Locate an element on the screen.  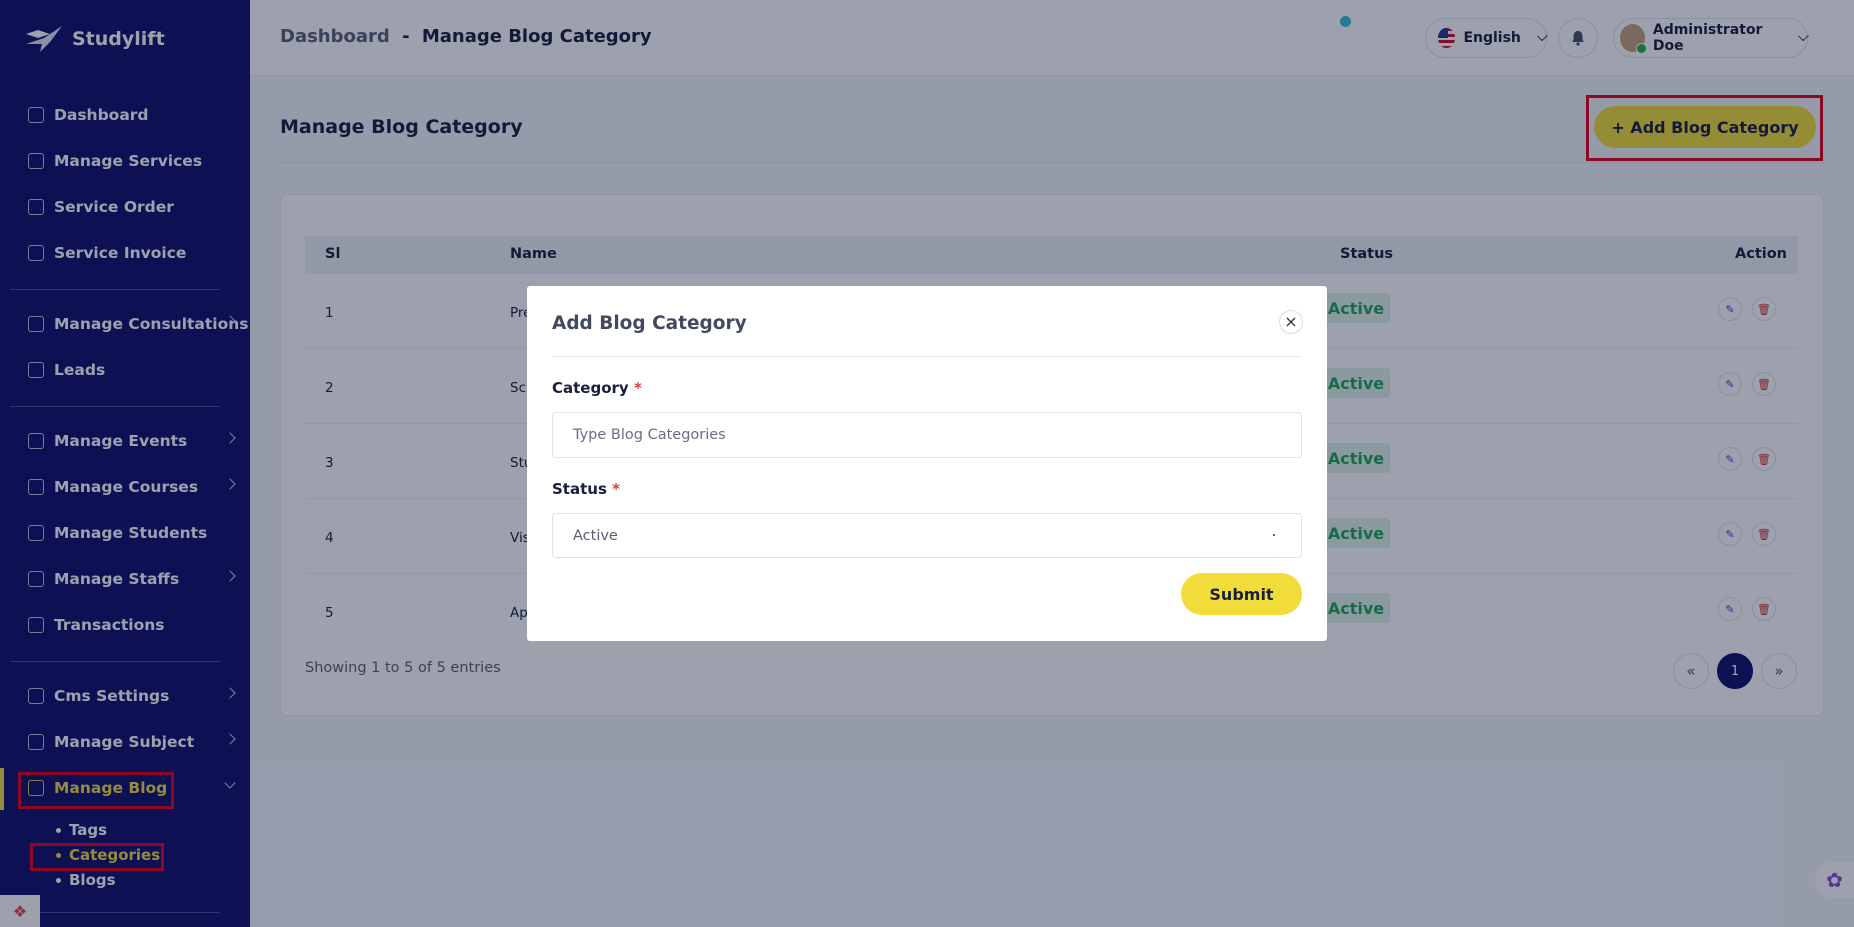
category-label: Category * is located at coordinates (597, 388).